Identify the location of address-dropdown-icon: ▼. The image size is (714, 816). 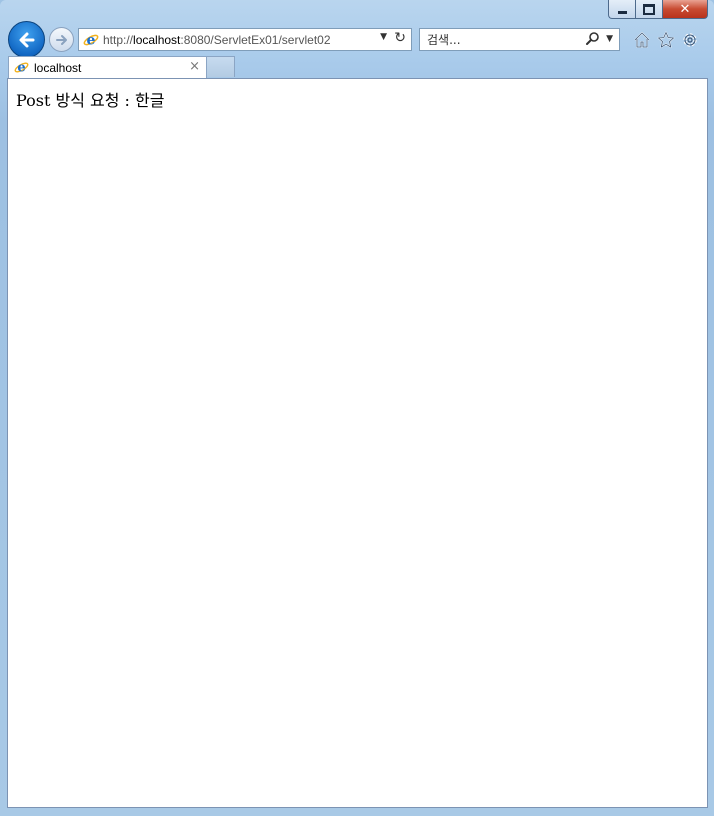
(383, 37).